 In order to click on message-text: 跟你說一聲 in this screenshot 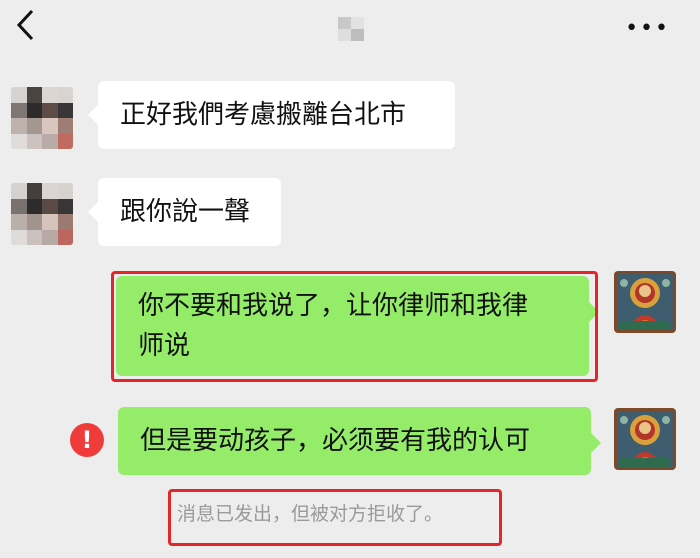, I will do `click(185, 212)`.